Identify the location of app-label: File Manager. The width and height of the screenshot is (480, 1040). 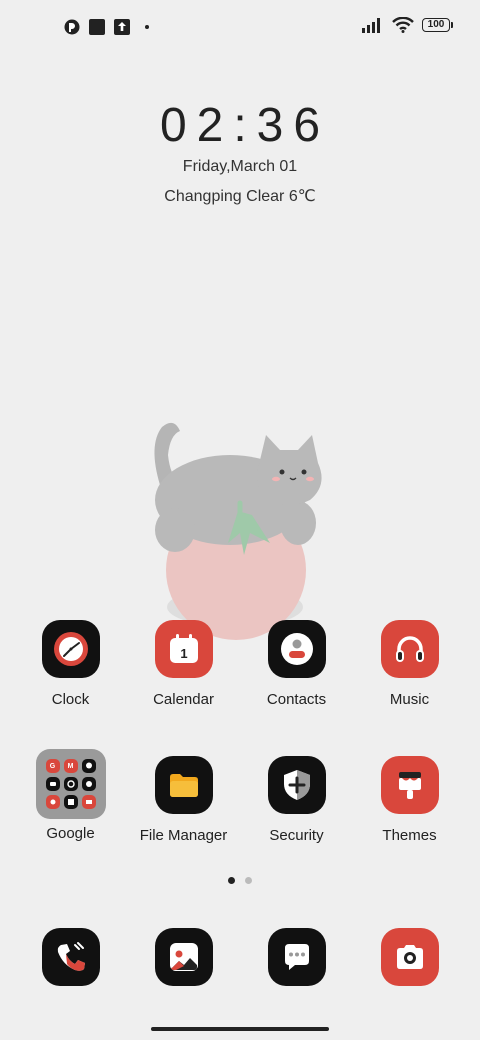
(183, 835).